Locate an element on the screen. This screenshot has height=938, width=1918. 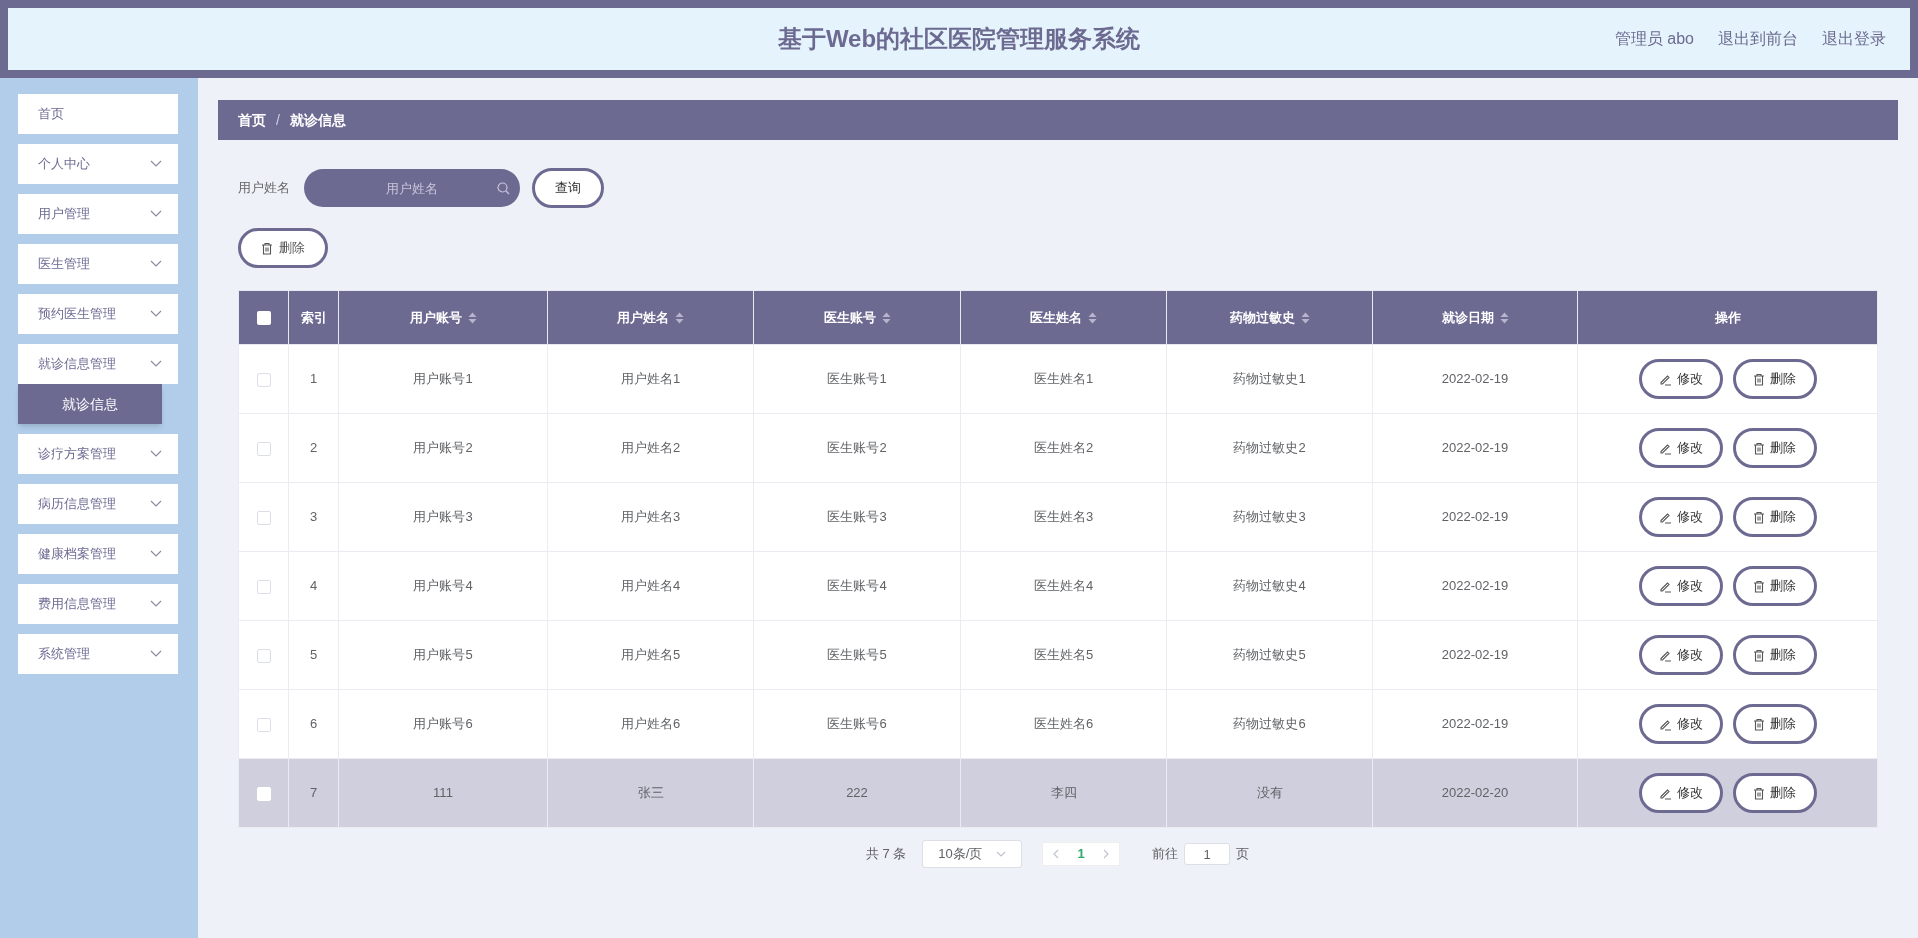
table-cell: 医生姓名2 is located at coordinates (1063, 448).